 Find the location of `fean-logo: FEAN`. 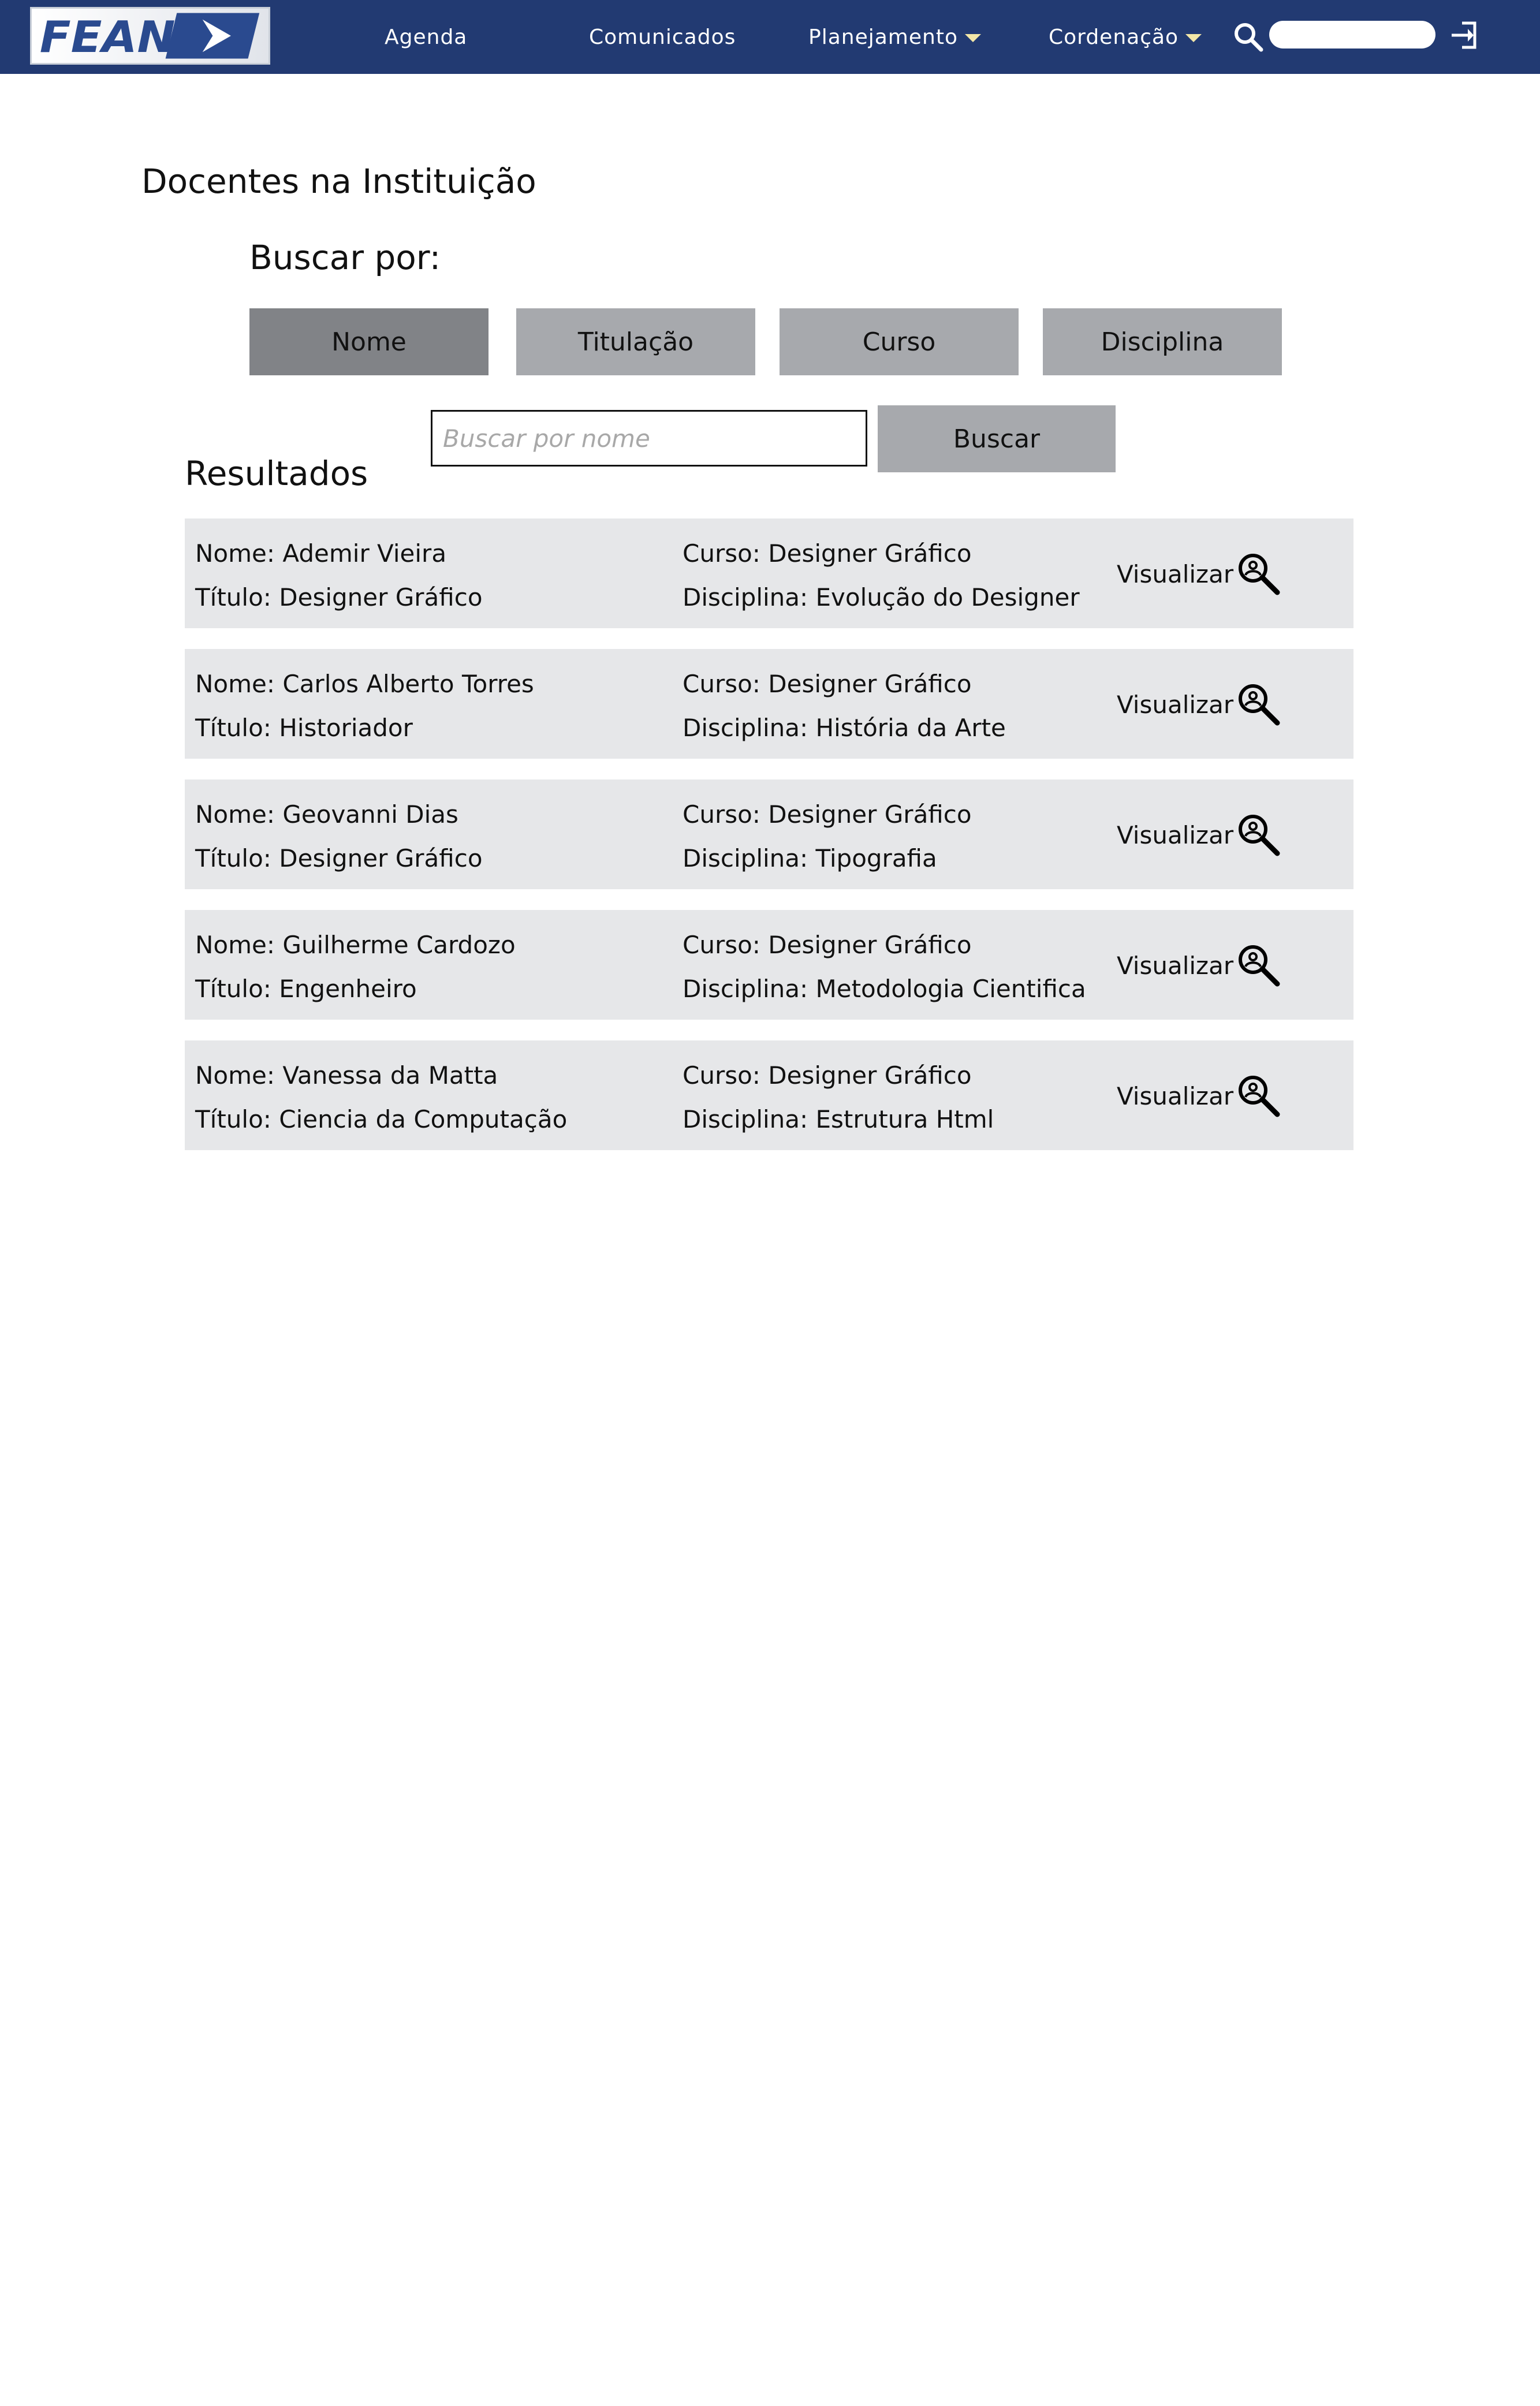

fean-logo: FEAN is located at coordinates (150, 36).